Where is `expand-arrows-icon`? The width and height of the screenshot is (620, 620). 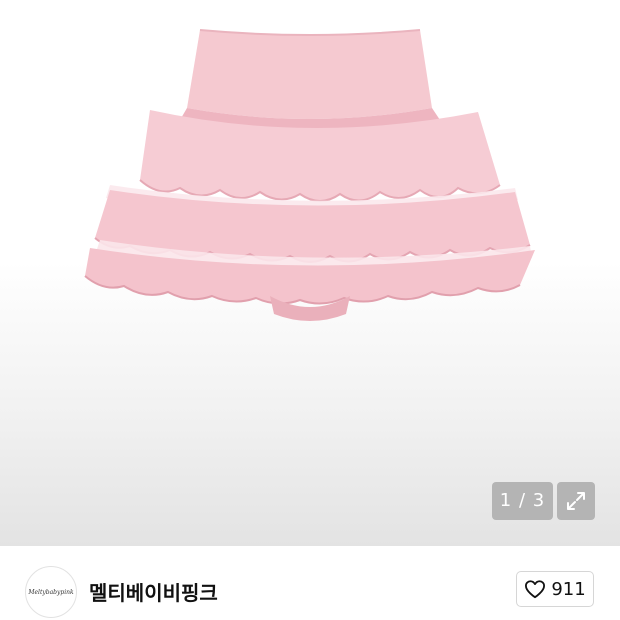 expand-arrows-icon is located at coordinates (576, 501).